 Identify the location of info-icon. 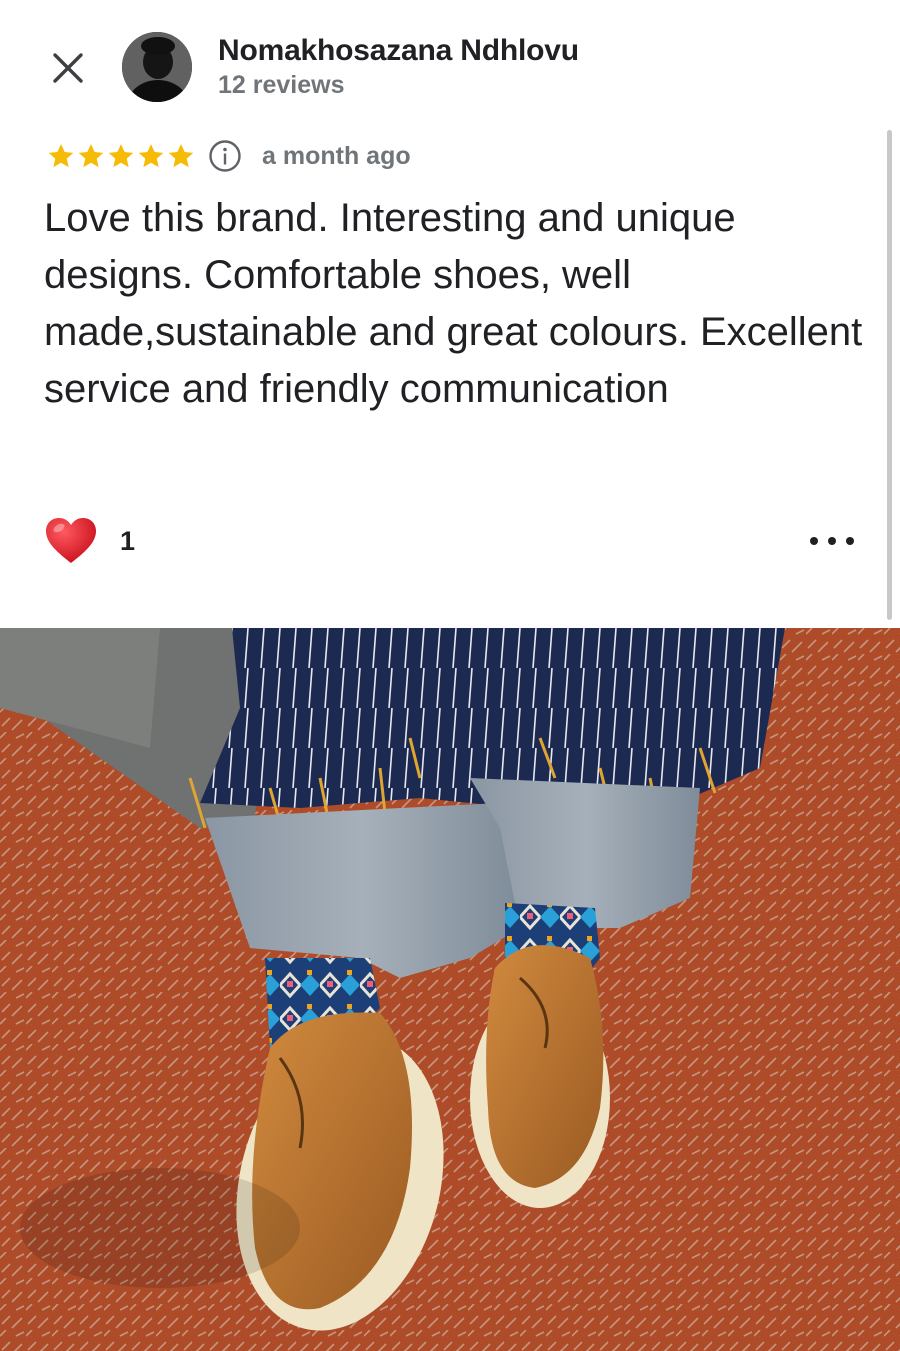
(225, 156).